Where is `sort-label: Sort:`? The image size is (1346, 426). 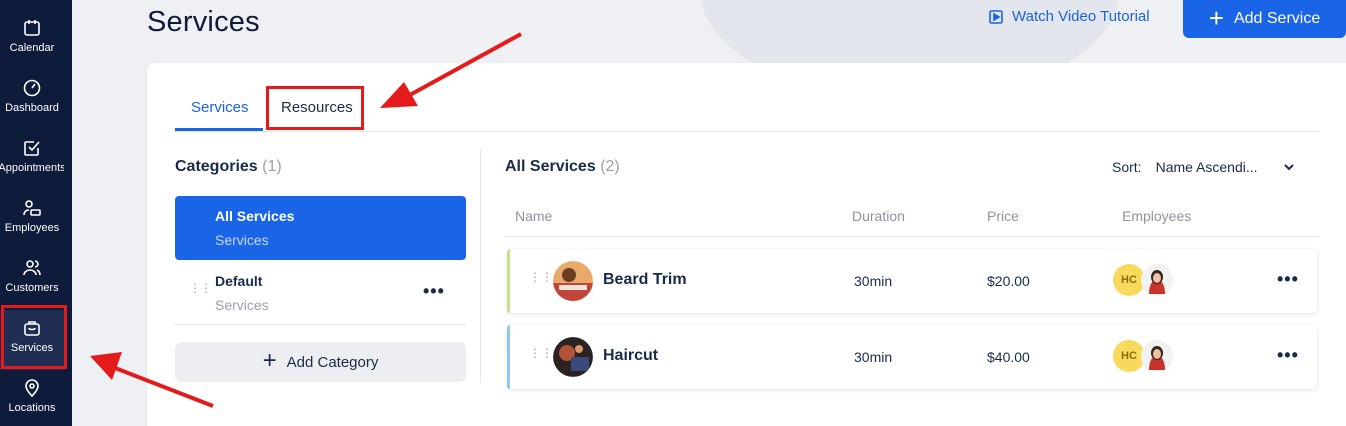 sort-label: Sort: is located at coordinates (1127, 167).